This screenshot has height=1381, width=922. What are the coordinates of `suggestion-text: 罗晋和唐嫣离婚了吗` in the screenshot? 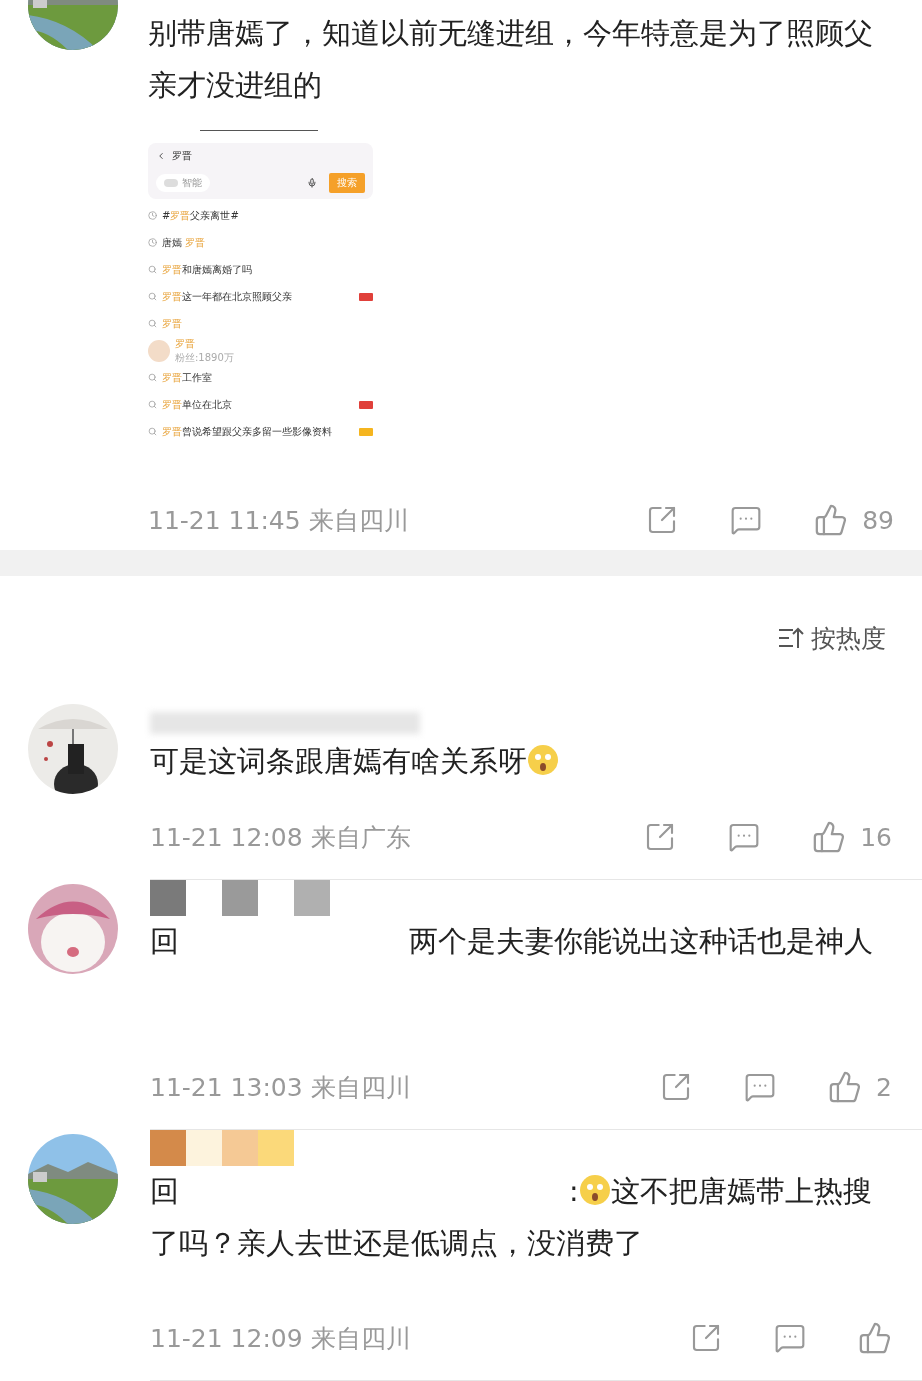 It's located at (207, 269).